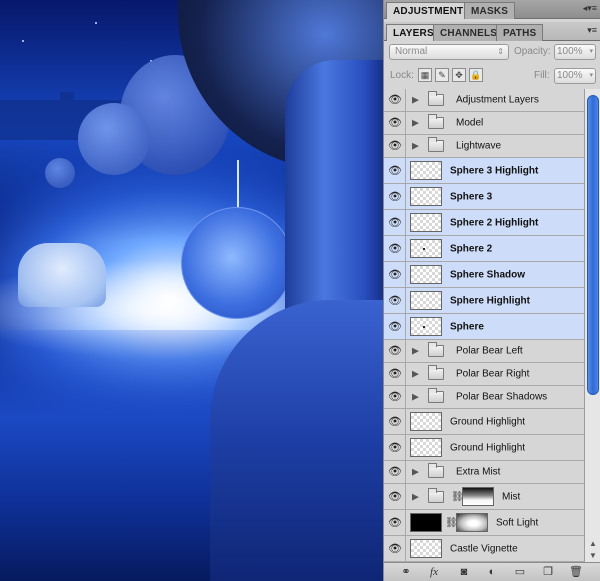 This screenshot has height=581, width=600. What do you see at coordinates (237, 263) in the screenshot?
I see `hanging-sphere` at bounding box center [237, 263].